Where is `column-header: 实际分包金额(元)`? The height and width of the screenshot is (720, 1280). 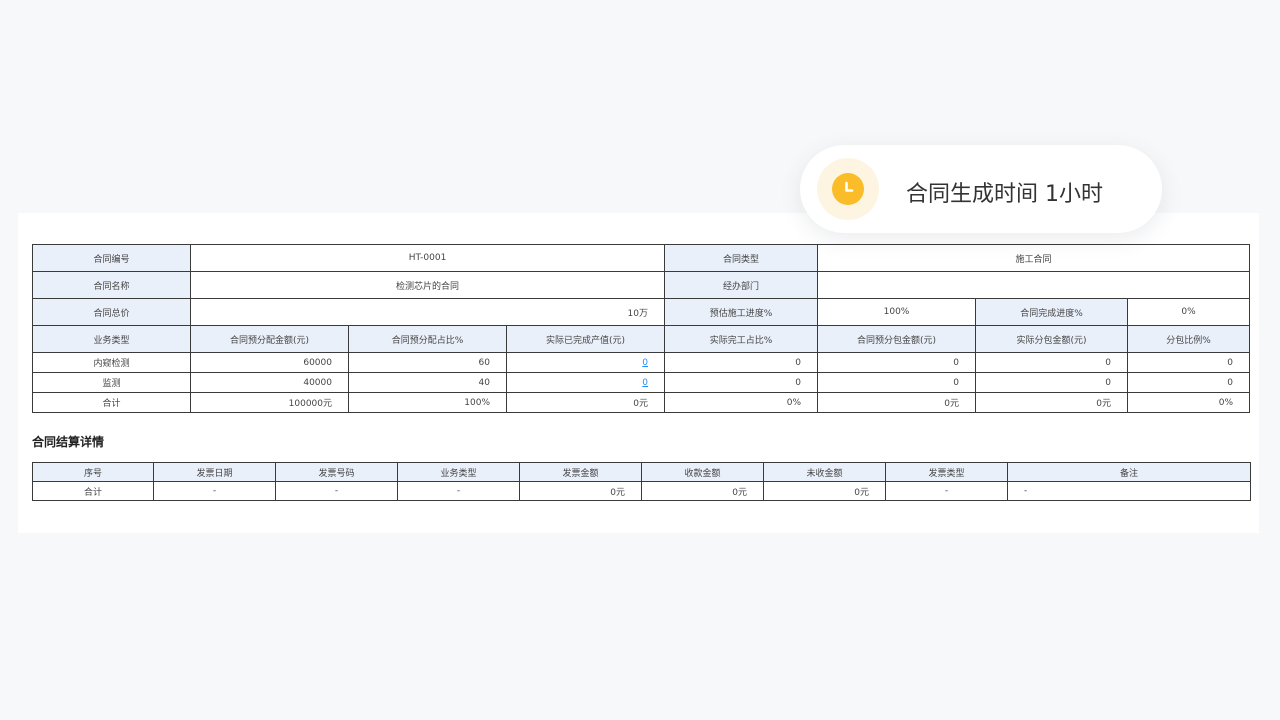
column-header: 实际分包金额(元) is located at coordinates (1051, 339).